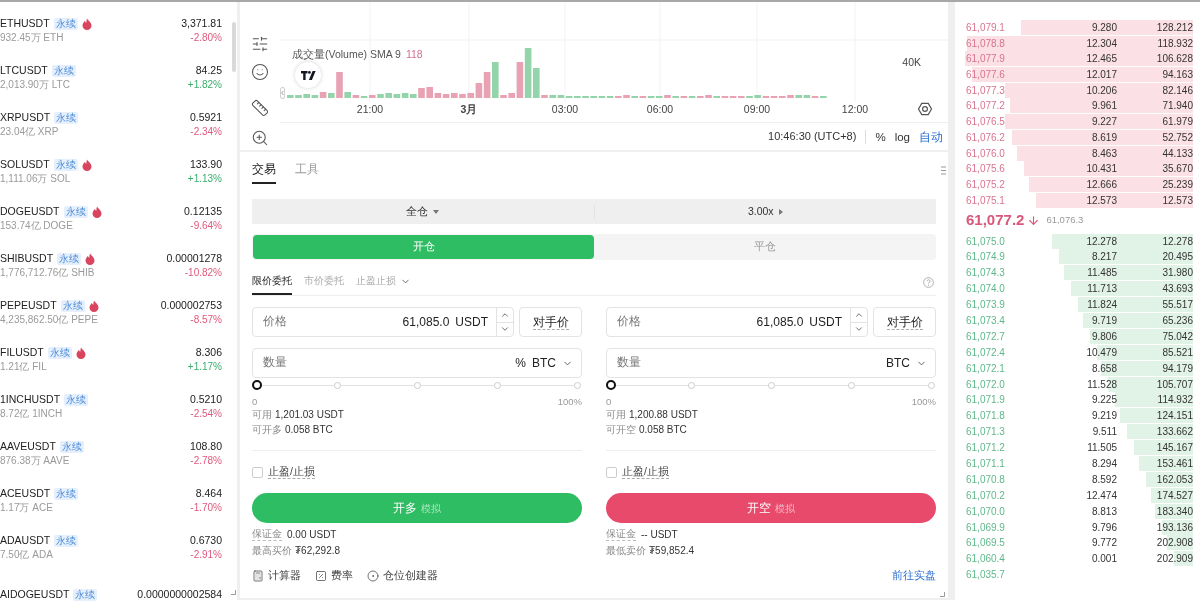 The width and height of the screenshot is (1200, 610). I want to click on order-type-tab: 市价委托, so click(324, 285).